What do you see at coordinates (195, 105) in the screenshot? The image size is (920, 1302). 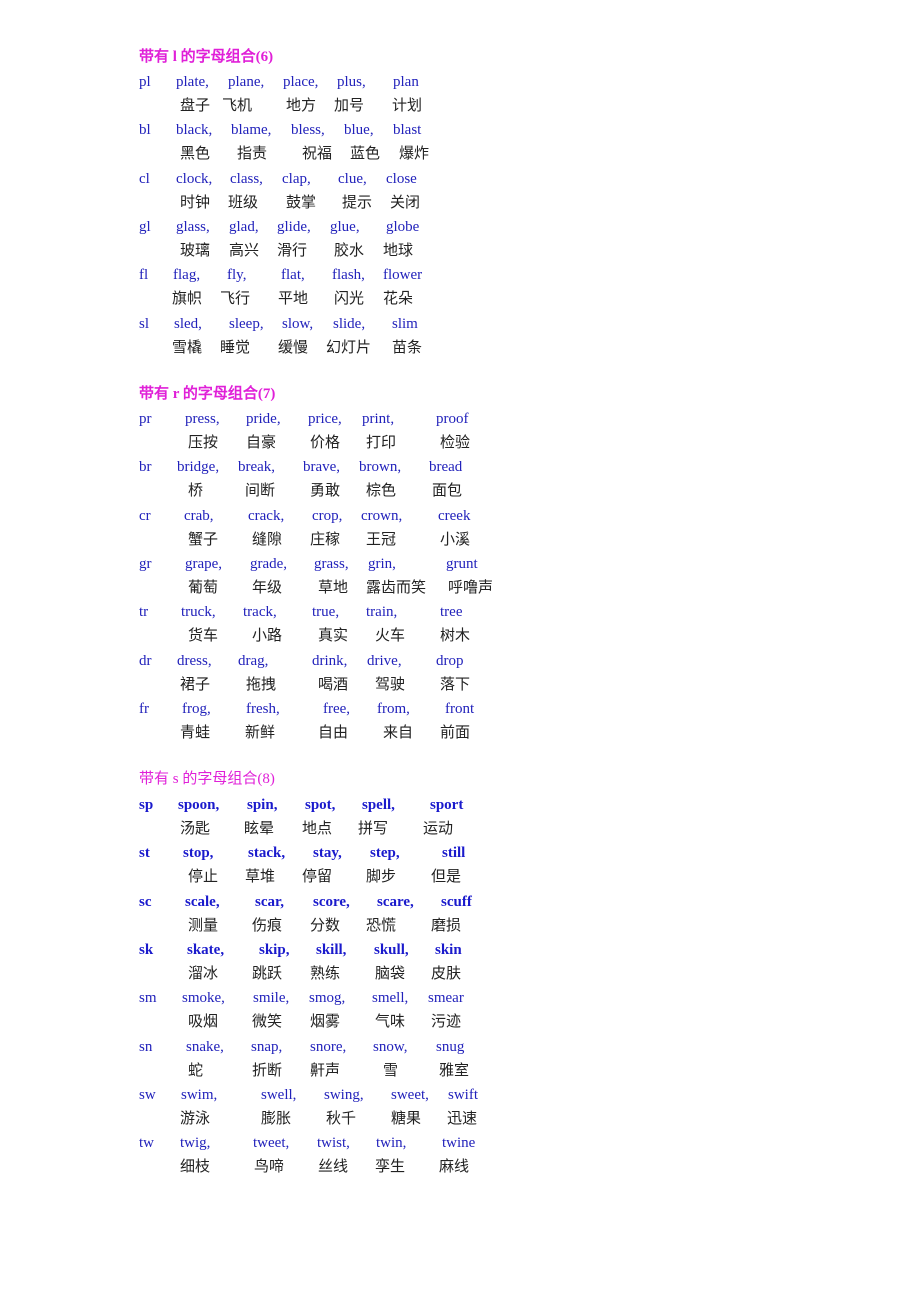 I see `chinese-meaning: 盘子` at bounding box center [195, 105].